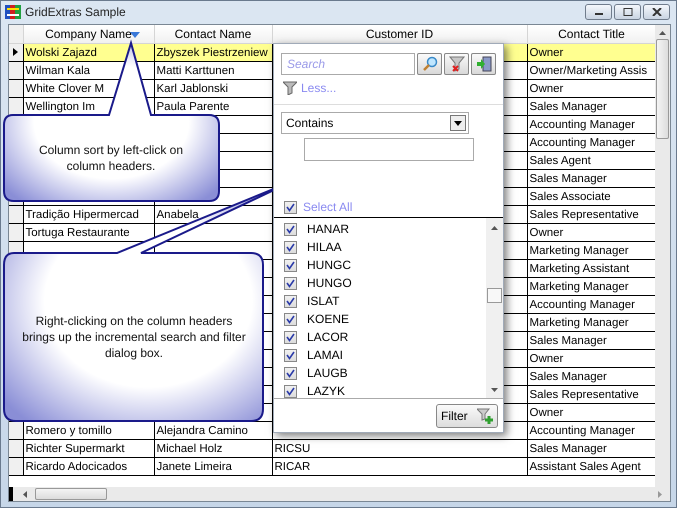  I want to click on list-item: HANAR, so click(328, 229).